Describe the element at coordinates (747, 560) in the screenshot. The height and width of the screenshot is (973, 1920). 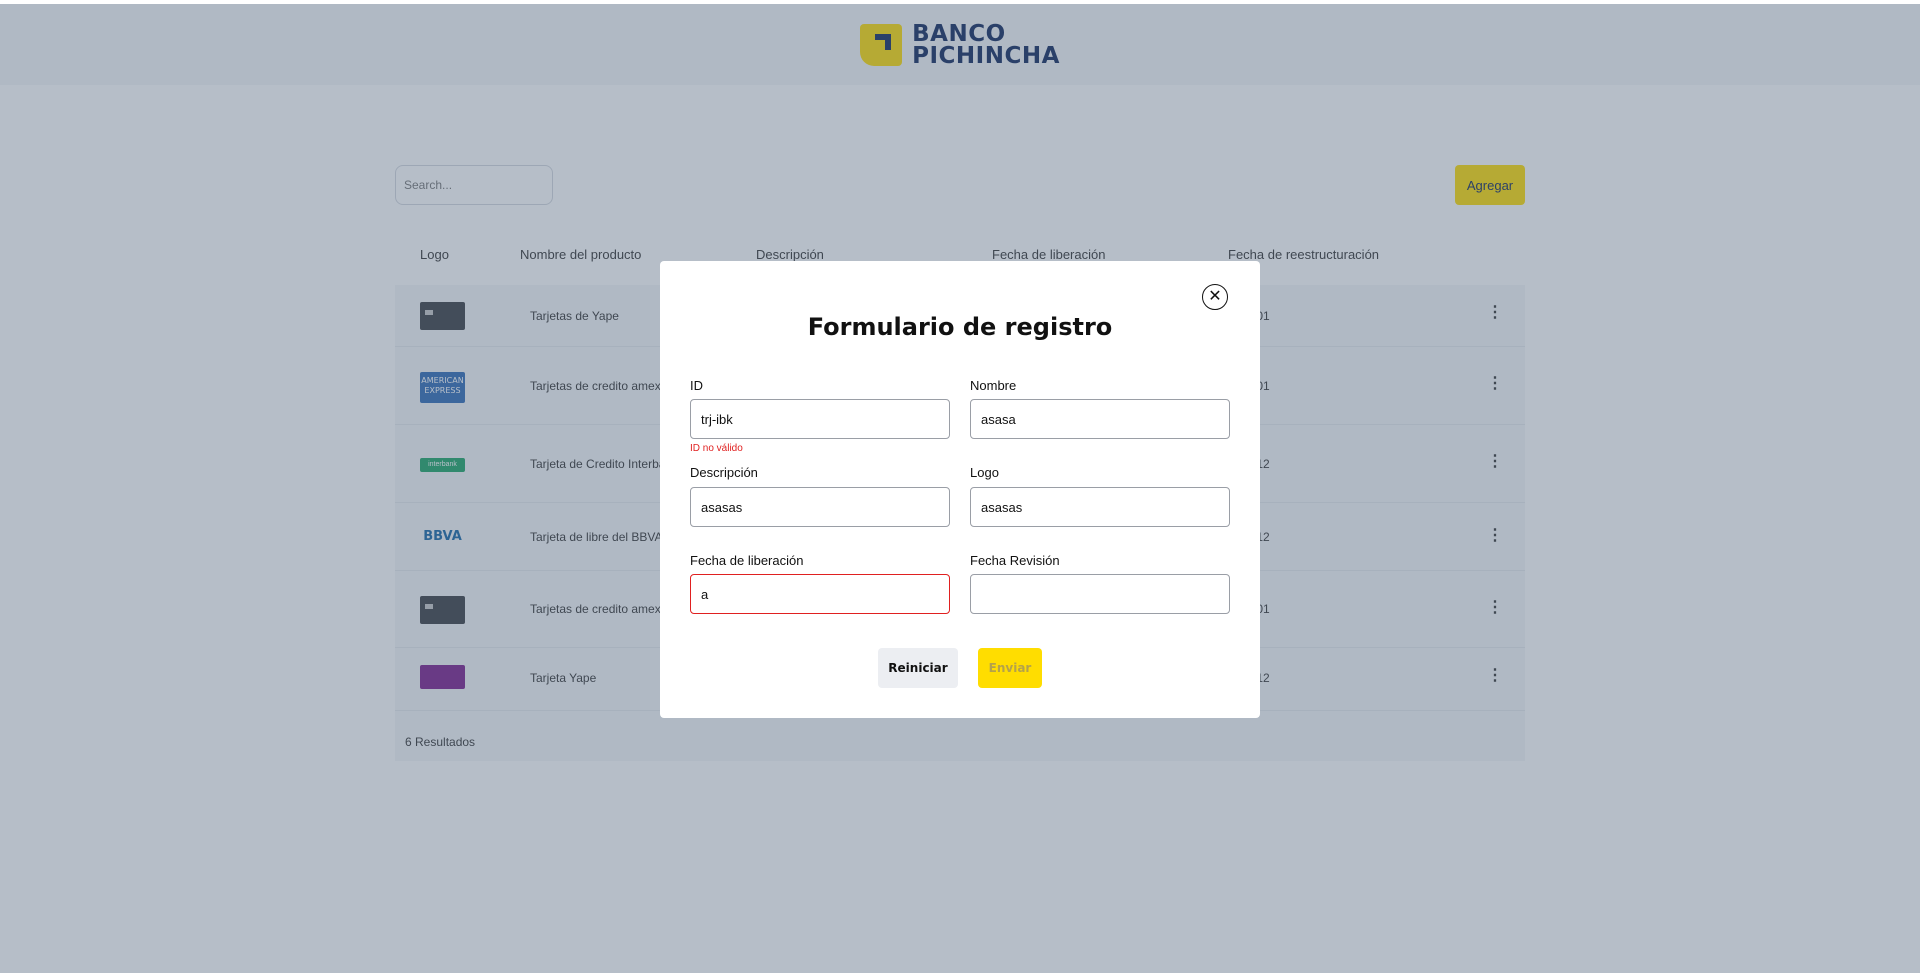
I see `fecha-liberacion-label: Fecha de liberación` at that location.